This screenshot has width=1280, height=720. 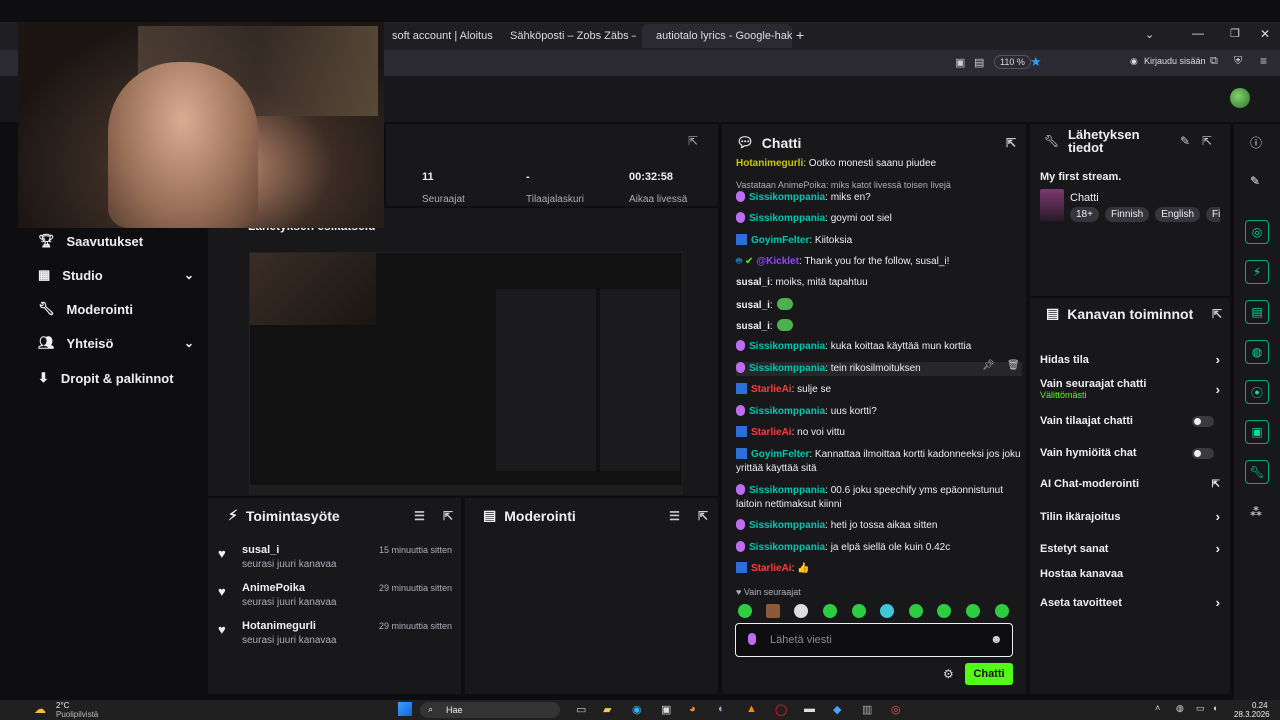 What do you see at coordinates (692, 709) in the screenshot?
I see `firefox-icon: ◕` at bounding box center [692, 709].